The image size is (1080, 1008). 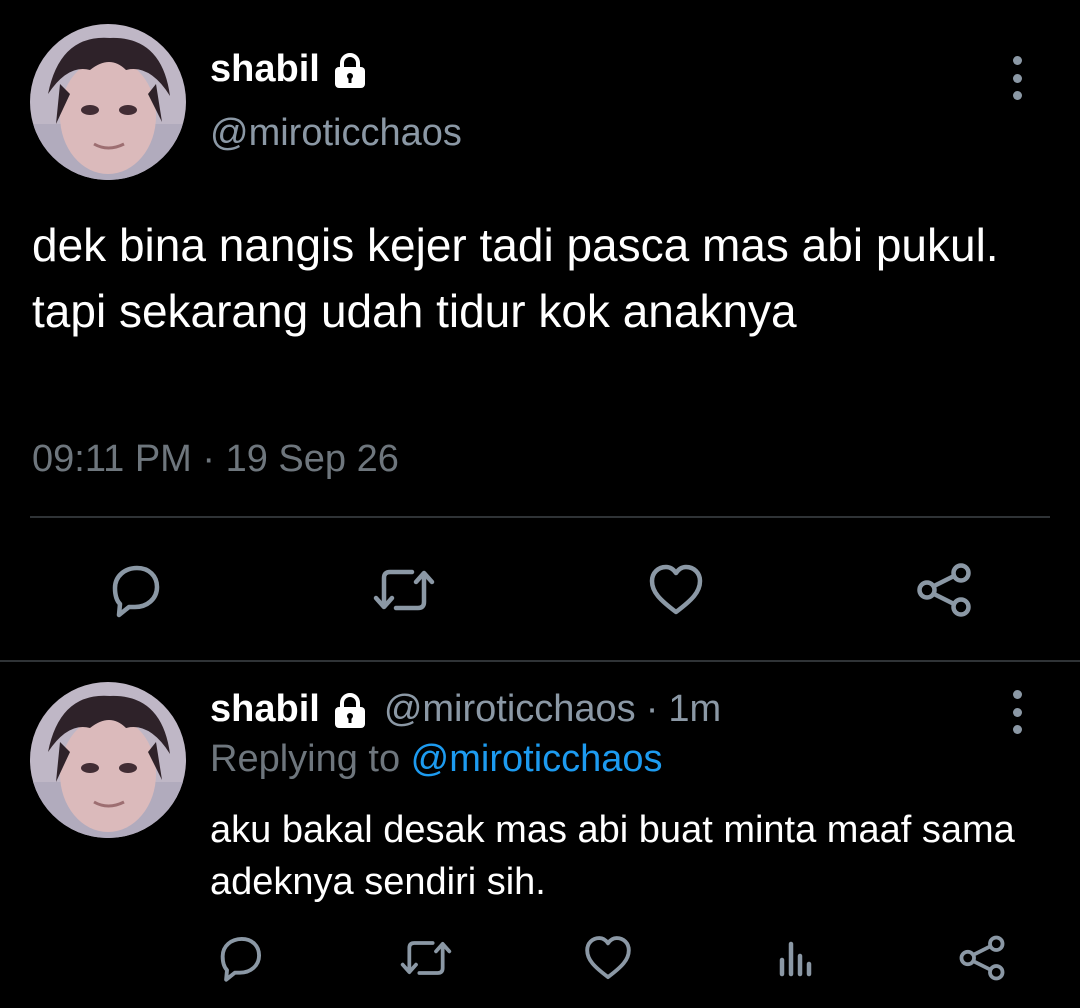 I want to click on tweet-time-ago: 1m, so click(x=694, y=709).